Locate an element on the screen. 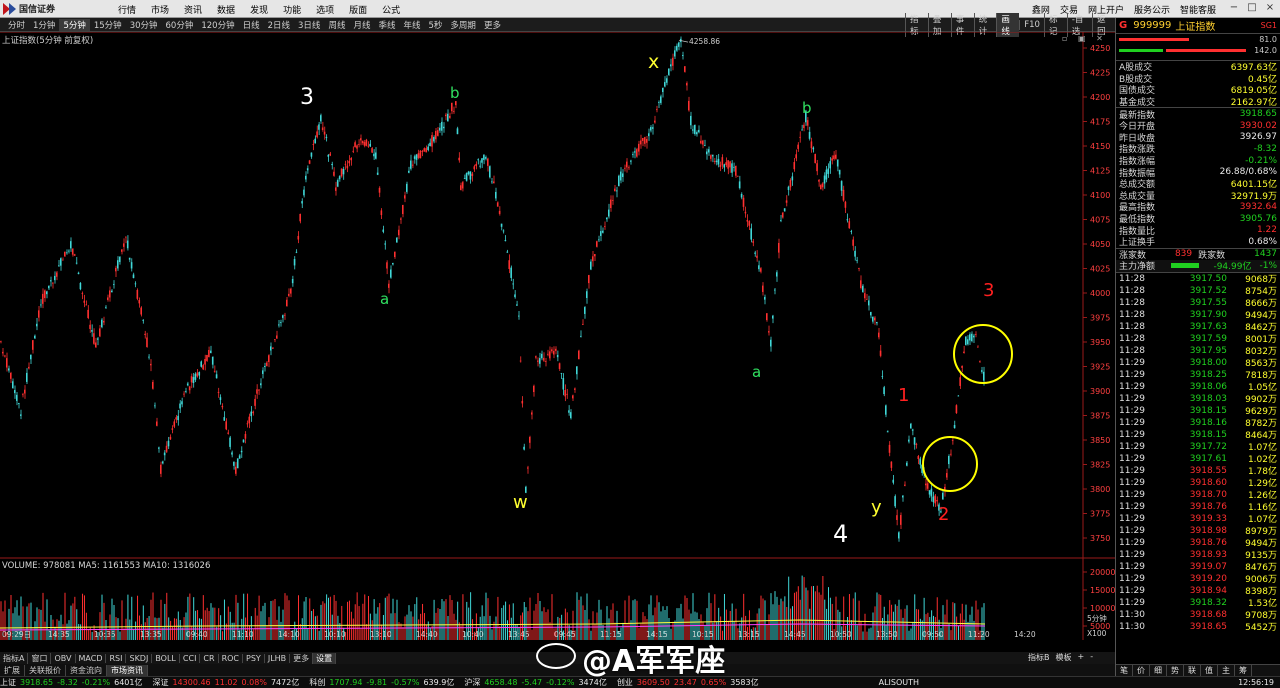 This screenshot has height=688, width=1280. tick-price: 3918.00 is located at coordinates (1208, 362).